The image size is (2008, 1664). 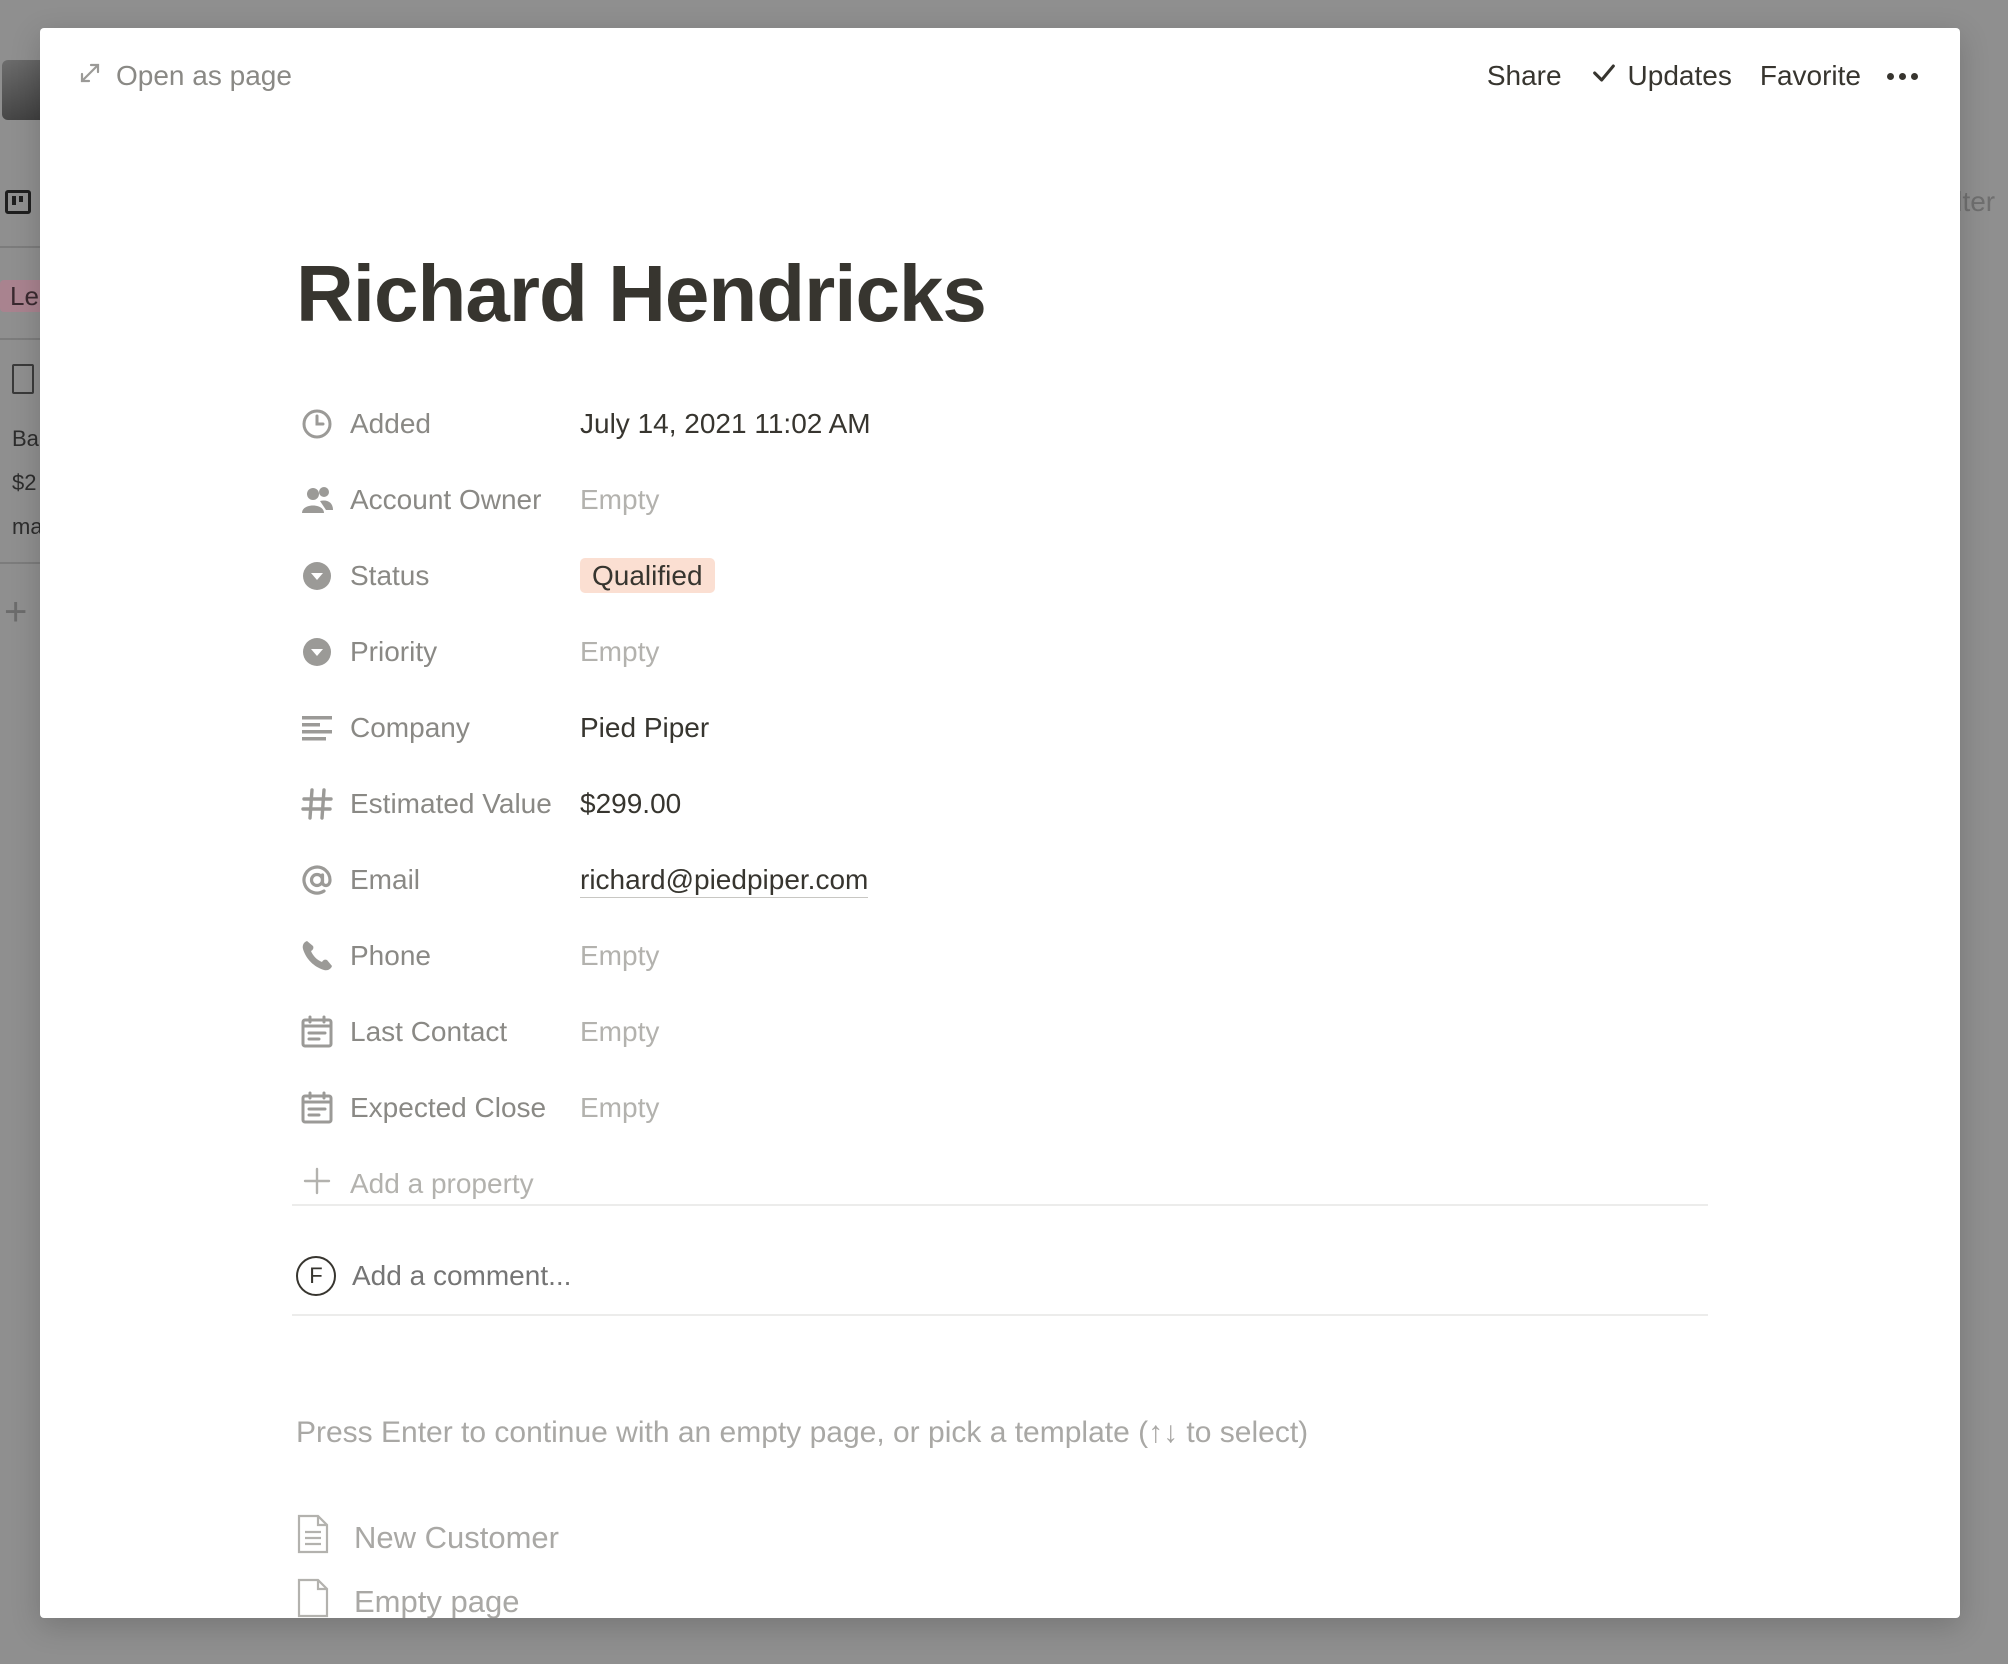 What do you see at coordinates (1524, 76) in the screenshot?
I see `share-button: Share` at bounding box center [1524, 76].